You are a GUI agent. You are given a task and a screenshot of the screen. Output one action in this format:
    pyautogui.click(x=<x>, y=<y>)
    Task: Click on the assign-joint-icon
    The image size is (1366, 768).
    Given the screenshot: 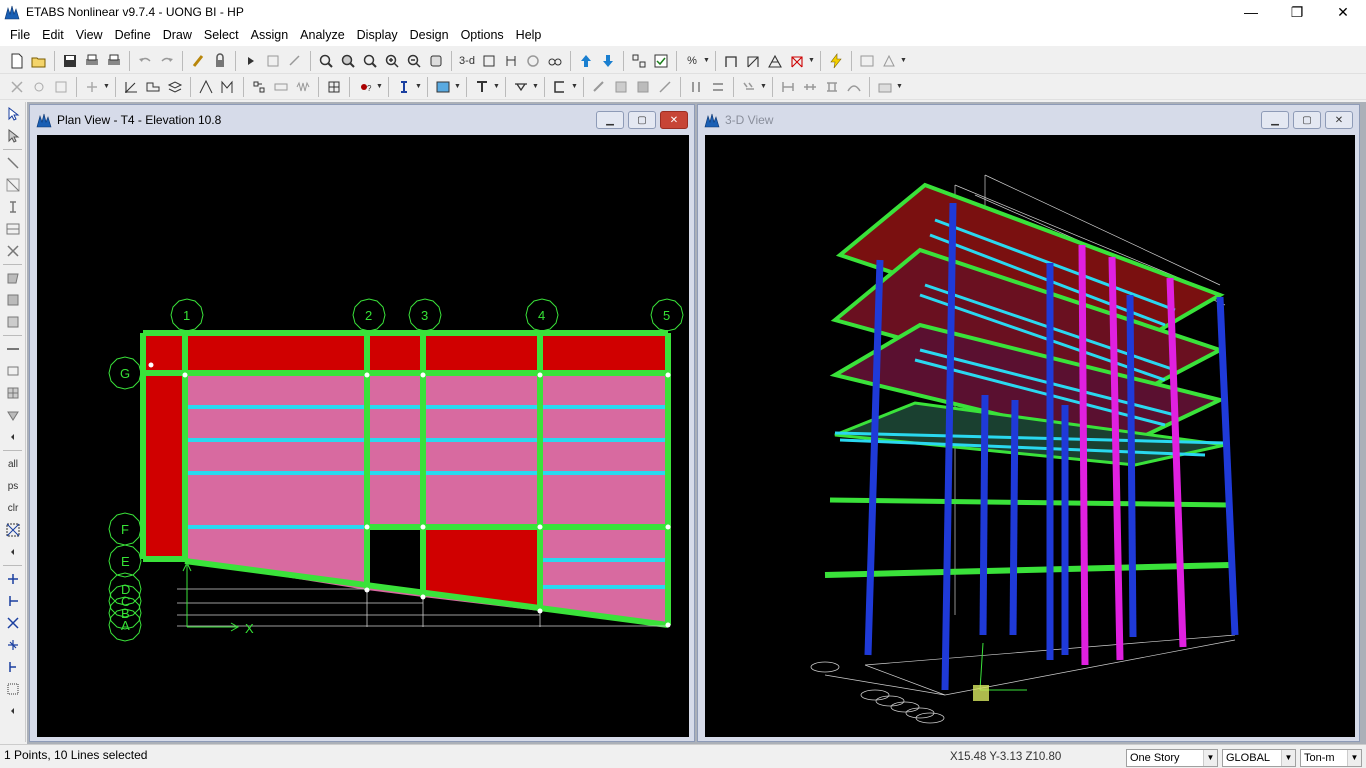 What is the action you would take?
    pyautogui.click(x=696, y=87)
    